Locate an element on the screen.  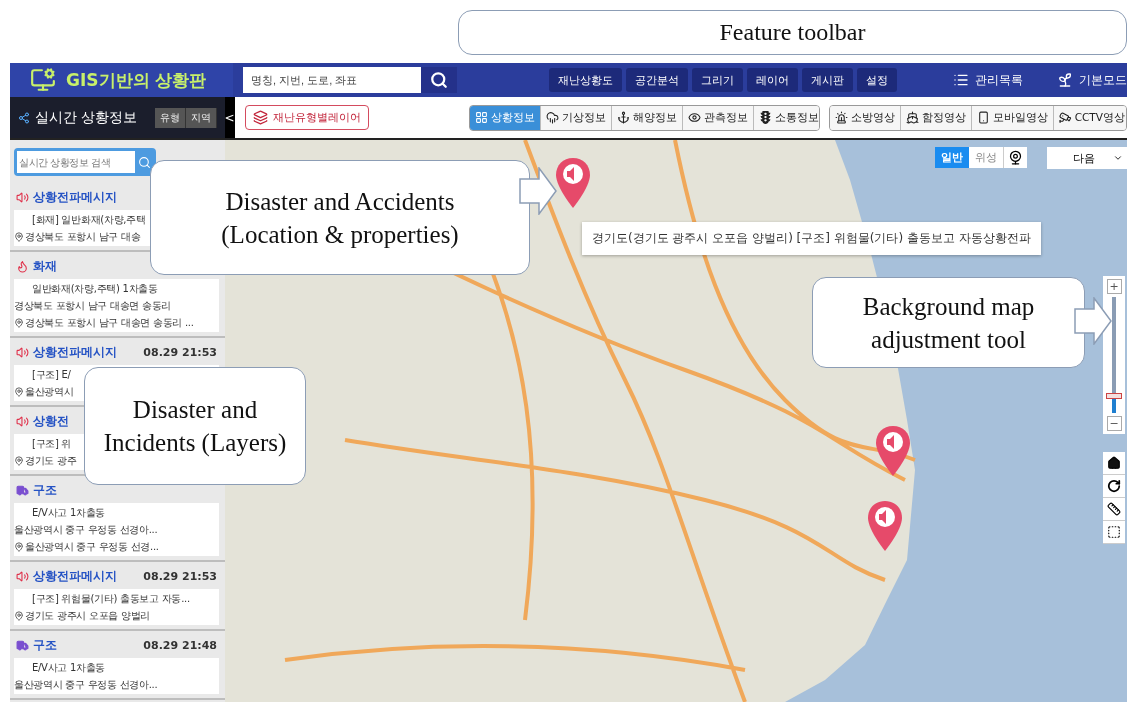
item-title: 상황전 is located at coordinates (51, 421).